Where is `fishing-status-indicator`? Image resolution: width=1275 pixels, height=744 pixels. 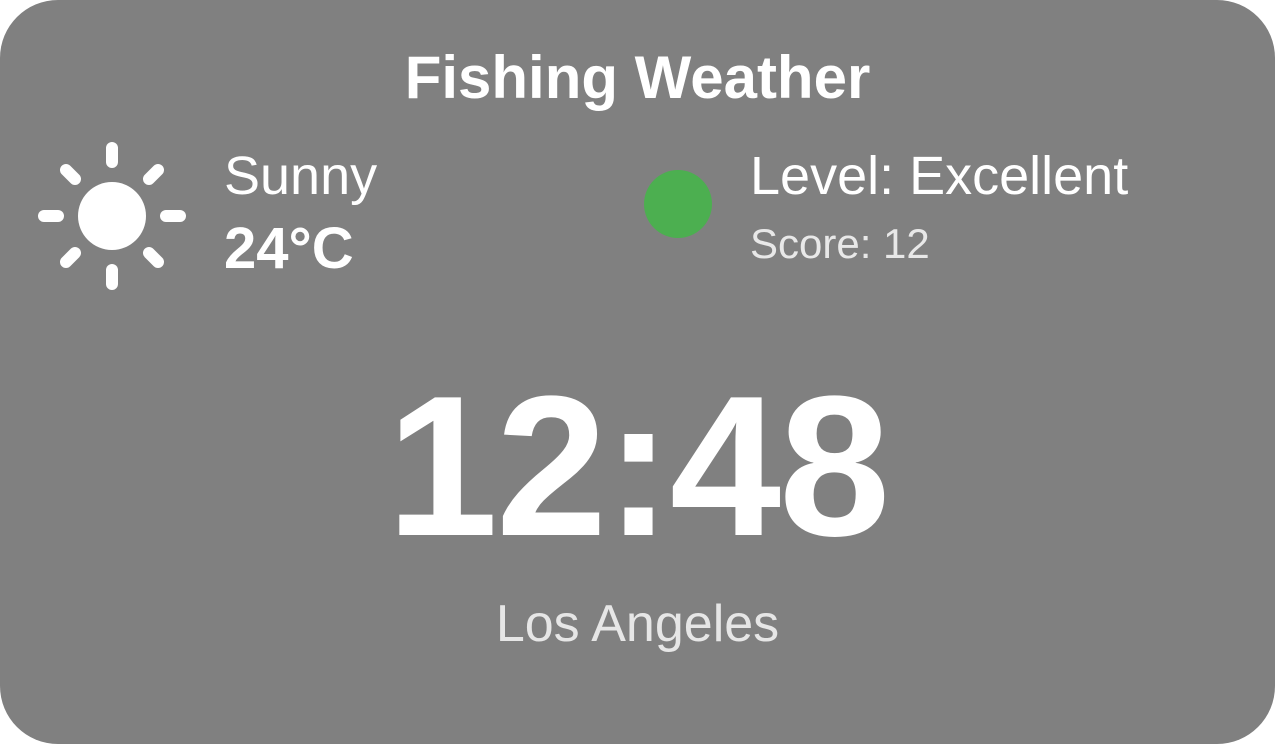 fishing-status-indicator is located at coordinates (678, 204).